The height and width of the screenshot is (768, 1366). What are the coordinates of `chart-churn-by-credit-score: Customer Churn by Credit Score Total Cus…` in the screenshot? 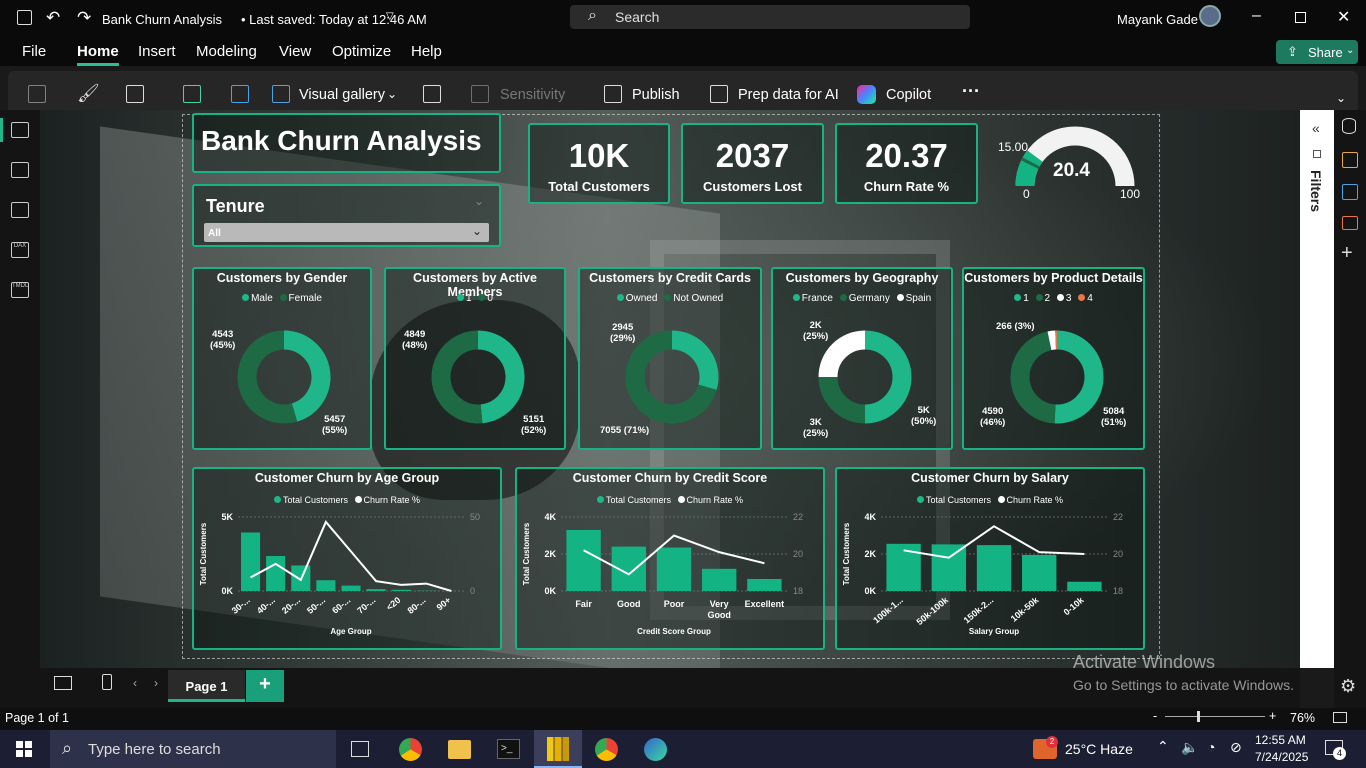 It's located at (670, 558).